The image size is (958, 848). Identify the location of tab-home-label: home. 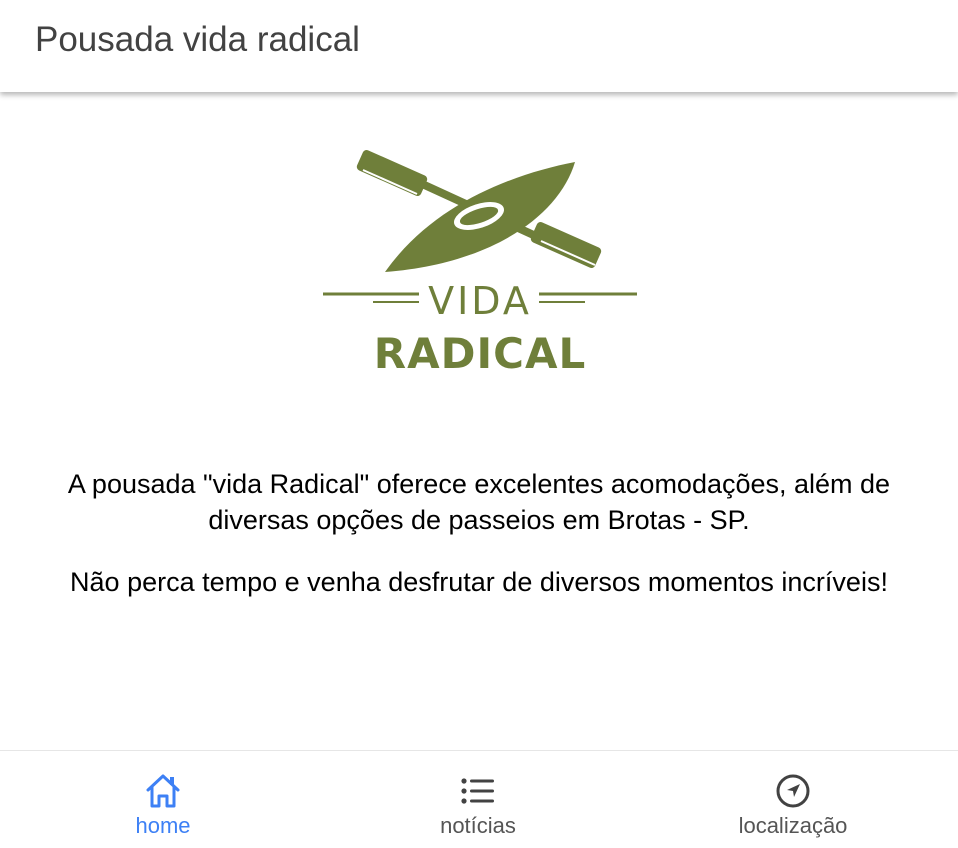
(163, 825).